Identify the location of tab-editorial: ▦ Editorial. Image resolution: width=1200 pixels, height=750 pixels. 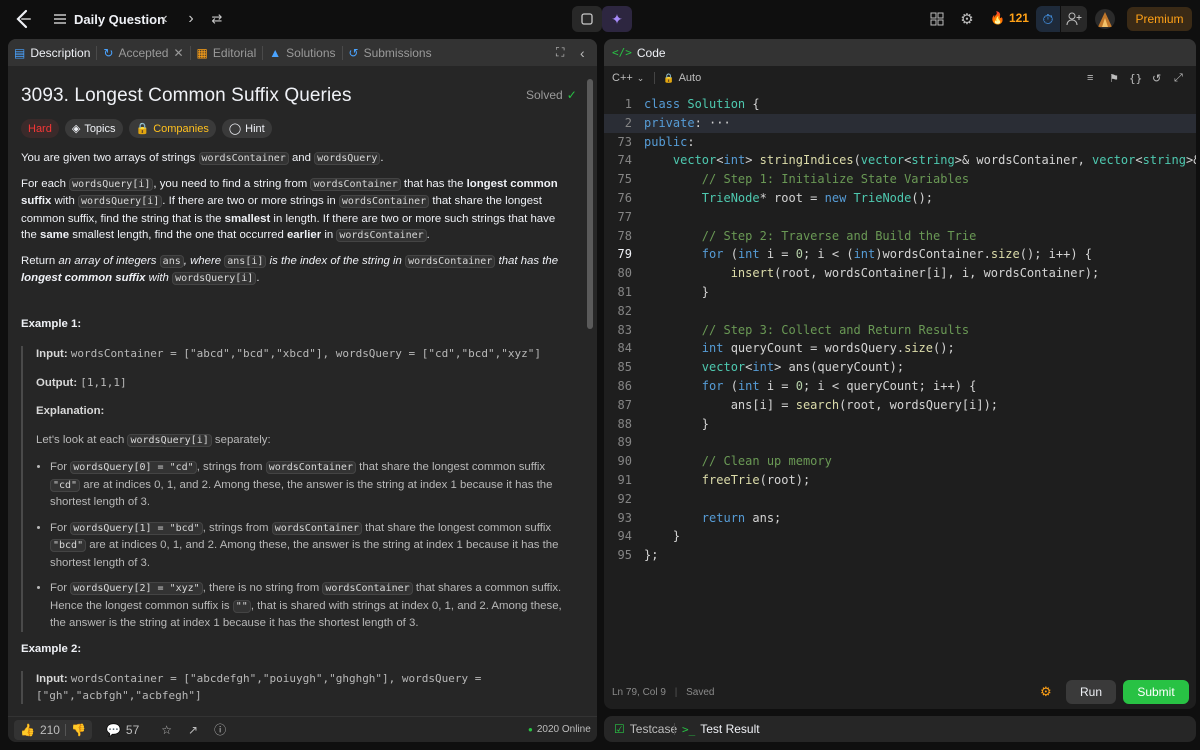
(227, 52).